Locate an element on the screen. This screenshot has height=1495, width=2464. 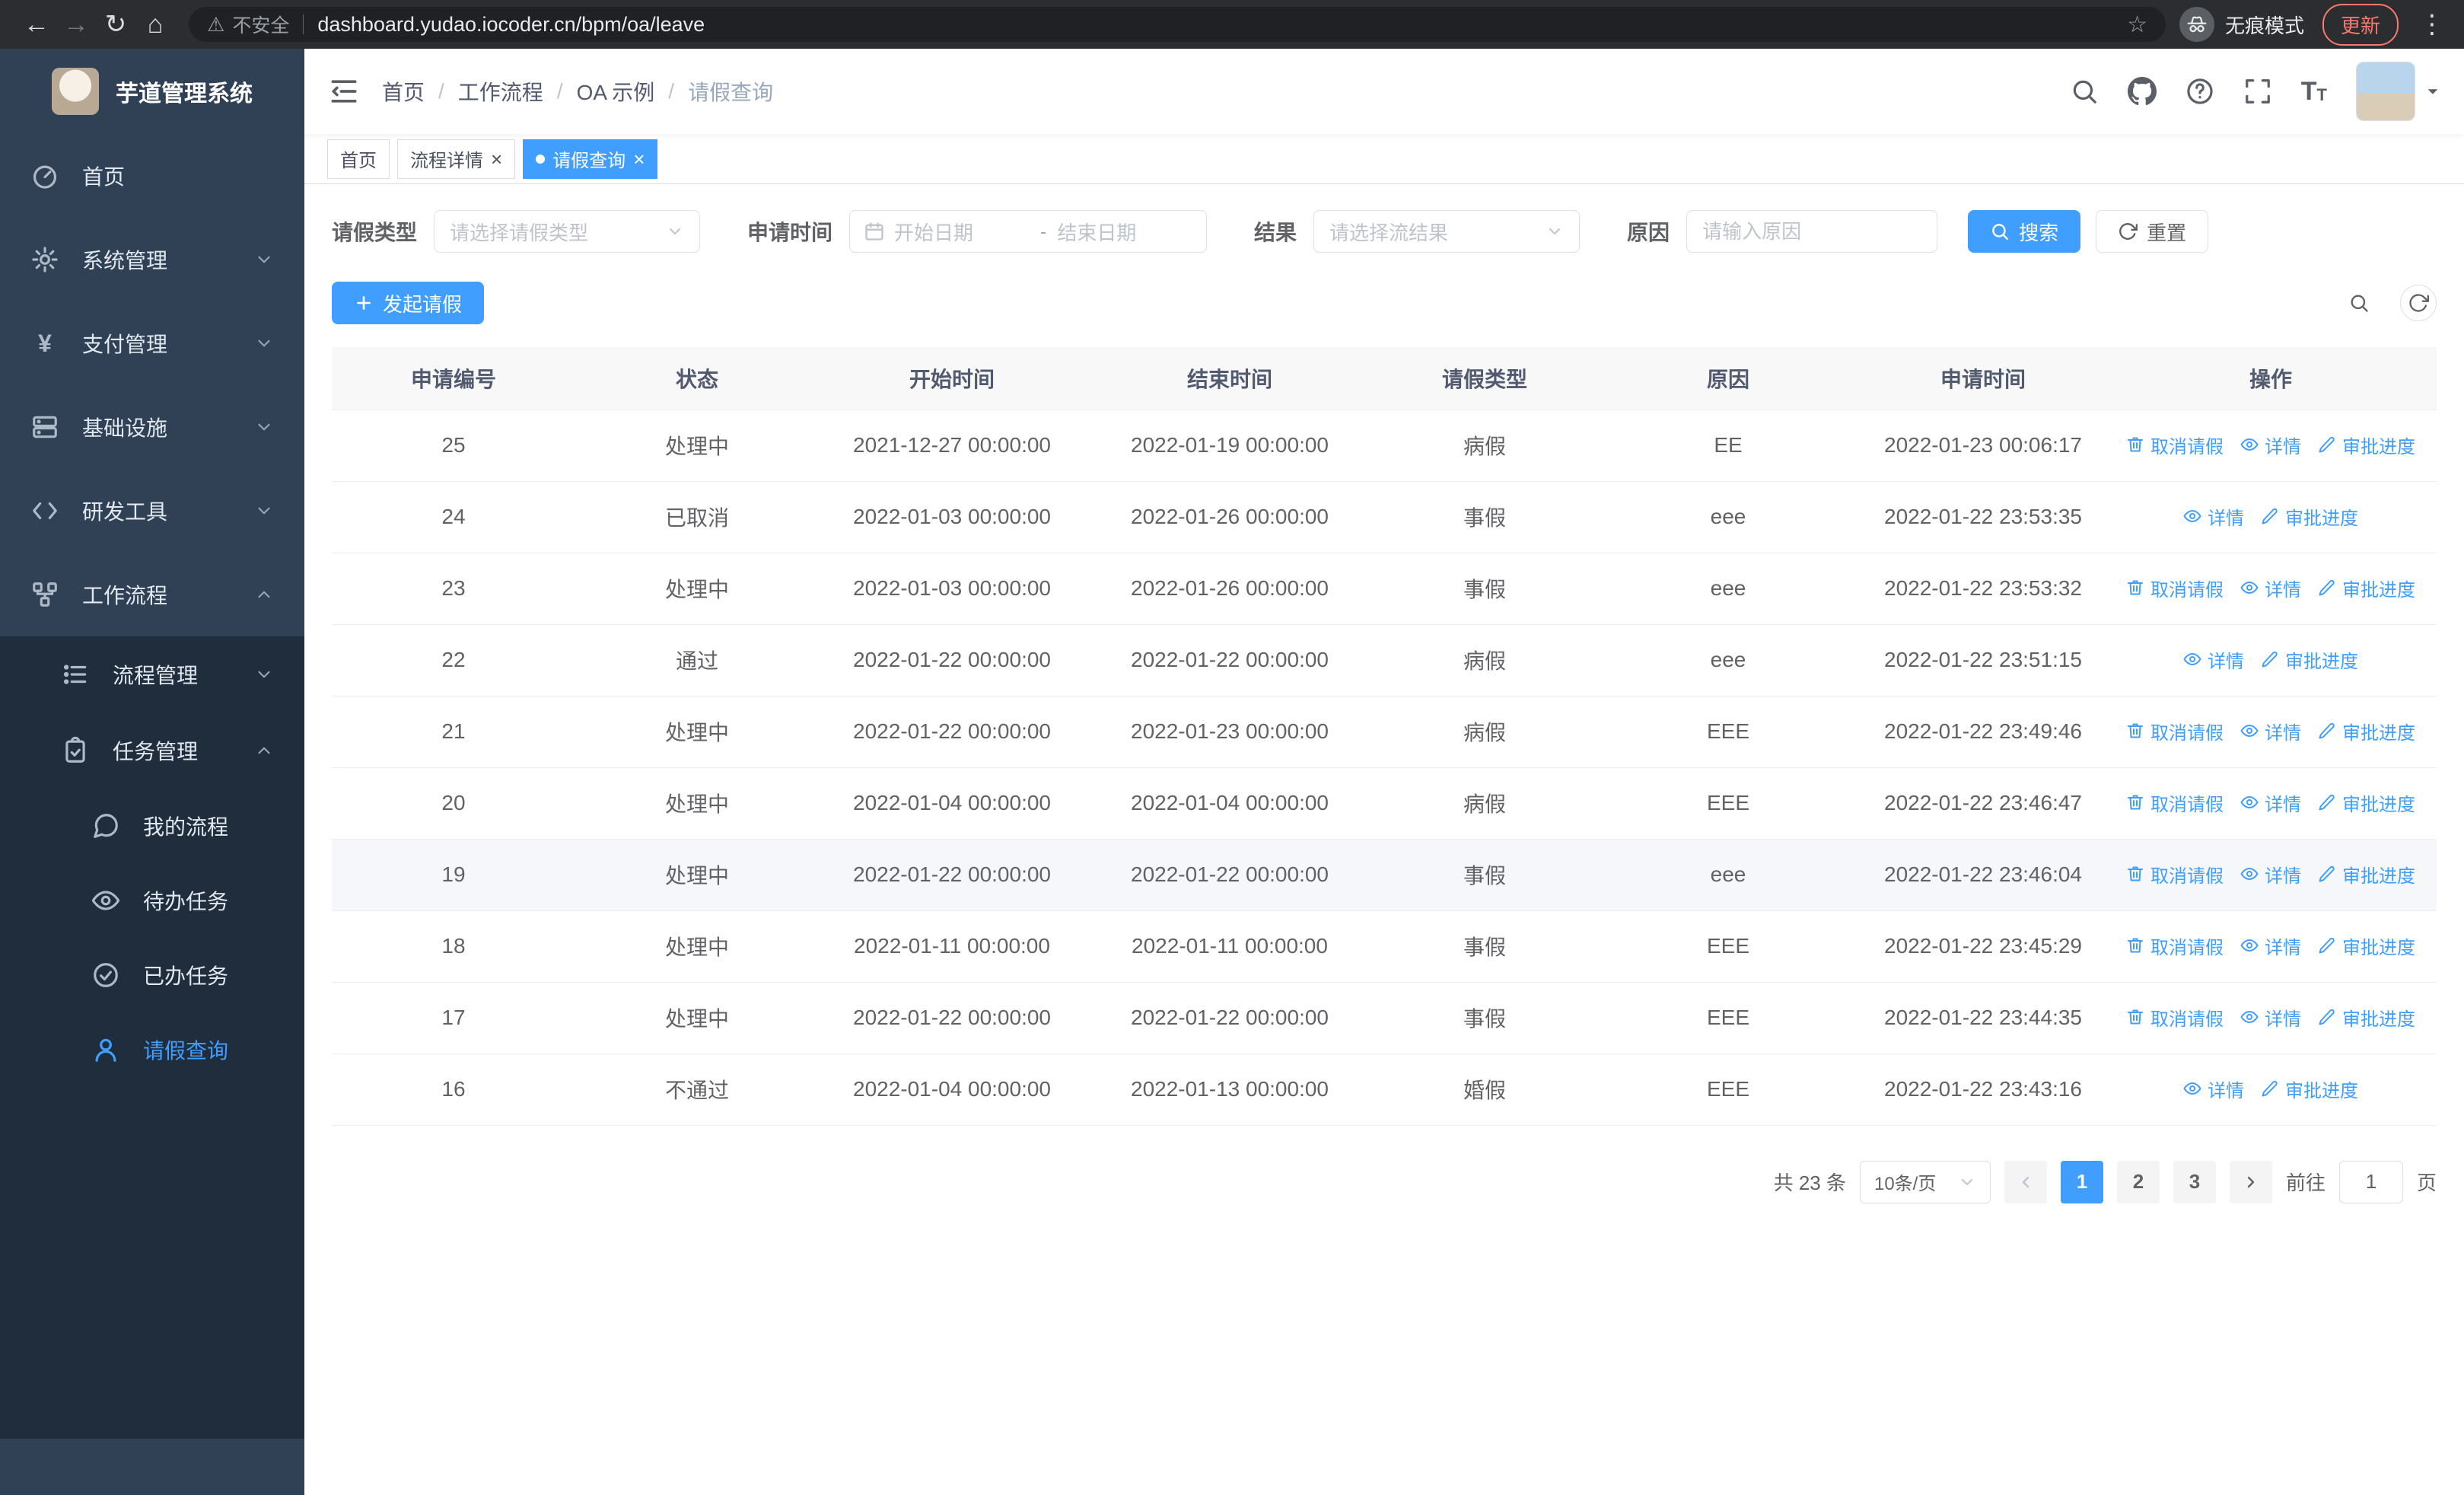
sidebar-item-leave-query: 请假查询 is located at coordinates (152, 1049).